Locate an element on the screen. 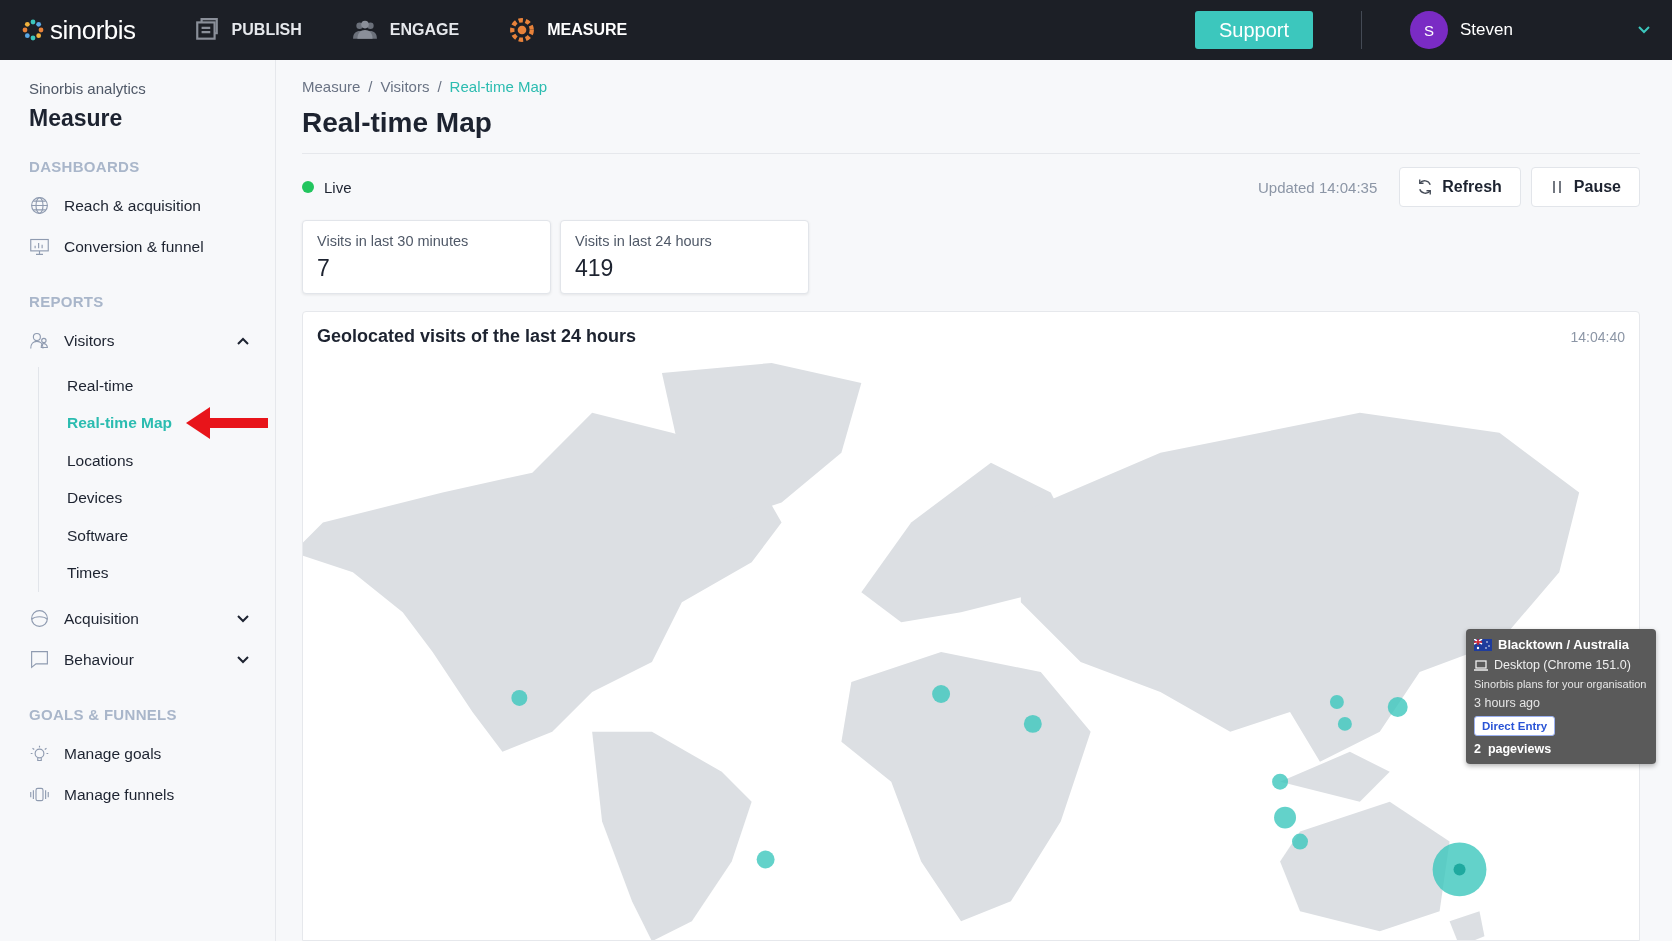 The image size is (1672, 941). sidebar-item: Behaviour is located at coordinates (152, 659).